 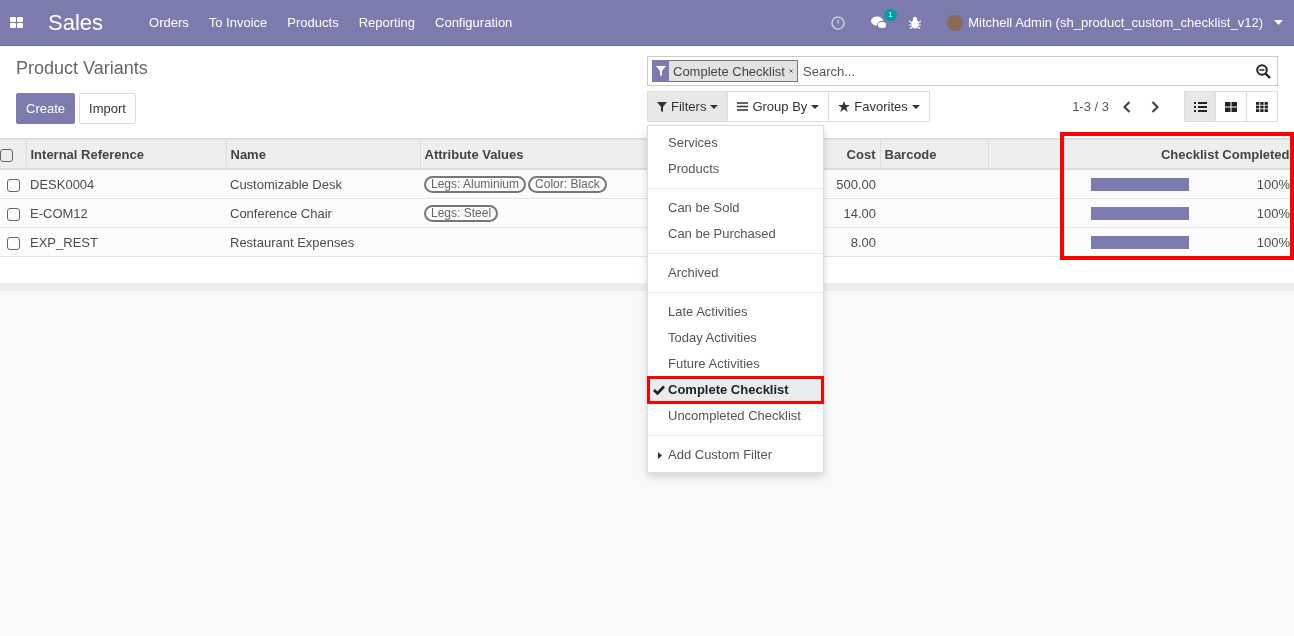 I want to click on kanban-view-button, so click(x=1231, y=106).